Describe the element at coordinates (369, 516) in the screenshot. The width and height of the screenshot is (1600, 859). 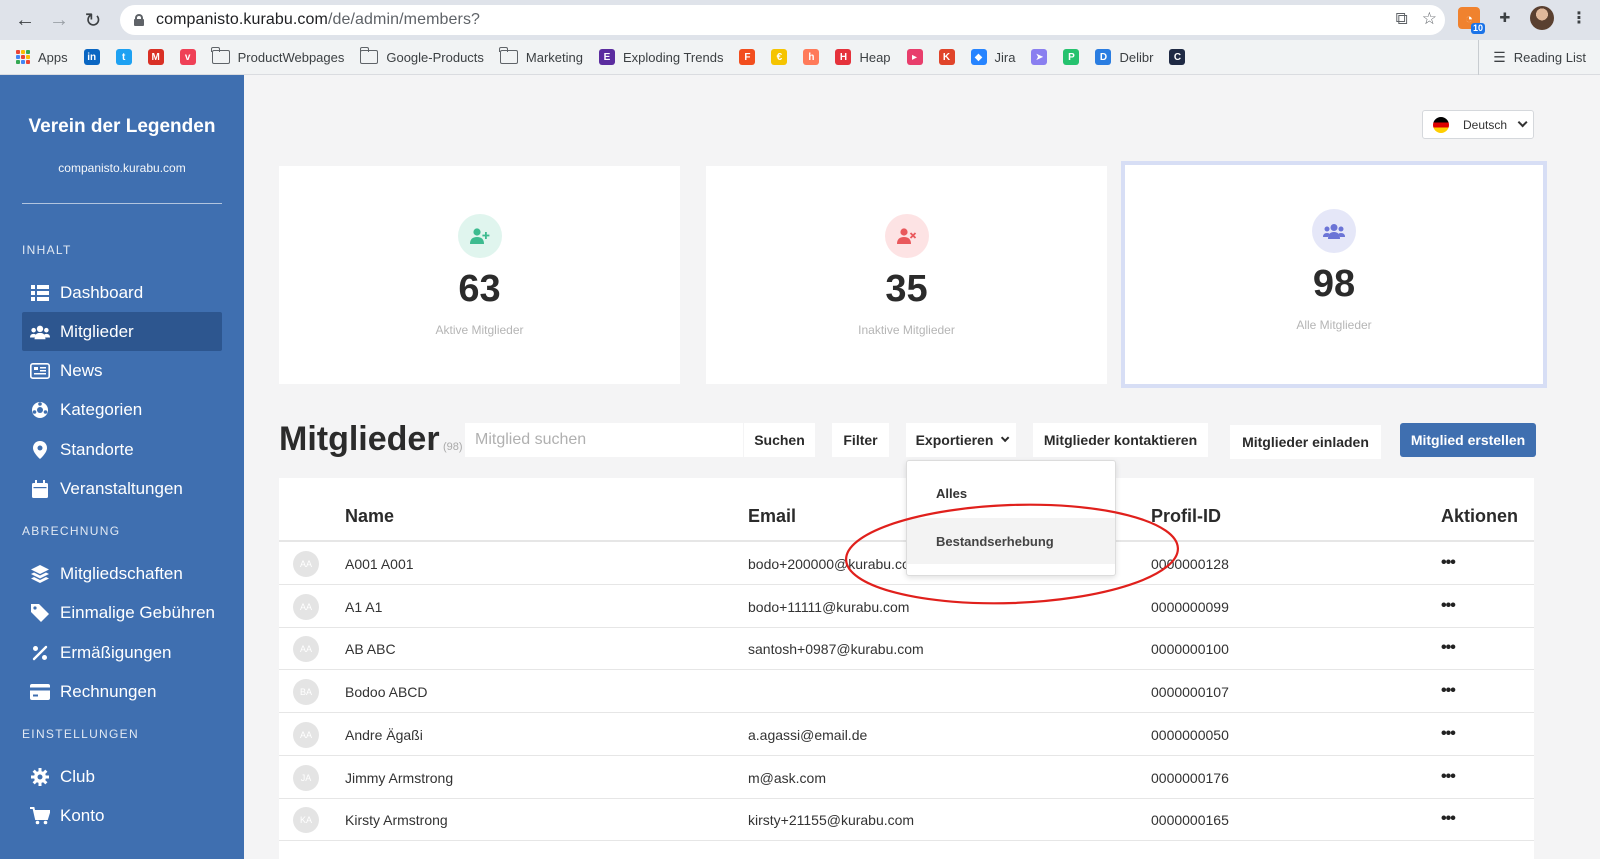
I see `column-header-name: Name` at that location.